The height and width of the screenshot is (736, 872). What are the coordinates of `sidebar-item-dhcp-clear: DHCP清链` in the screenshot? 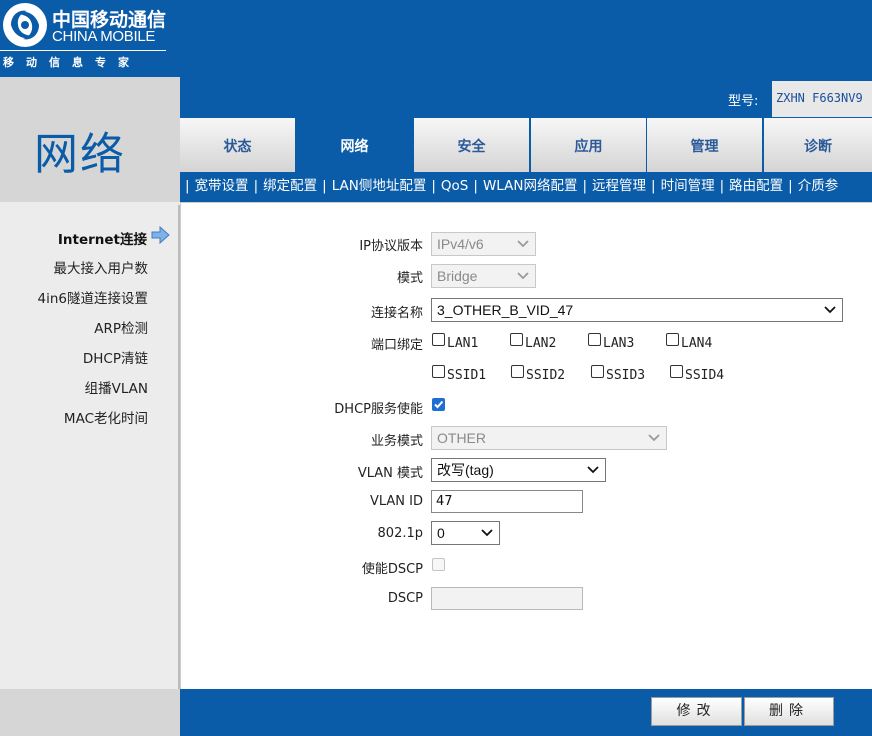 It's located at (115, 357).